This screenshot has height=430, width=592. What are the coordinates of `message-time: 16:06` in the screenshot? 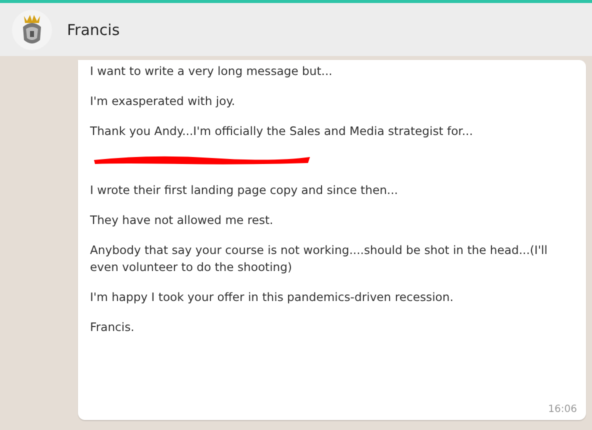 It's located at (562, 409).